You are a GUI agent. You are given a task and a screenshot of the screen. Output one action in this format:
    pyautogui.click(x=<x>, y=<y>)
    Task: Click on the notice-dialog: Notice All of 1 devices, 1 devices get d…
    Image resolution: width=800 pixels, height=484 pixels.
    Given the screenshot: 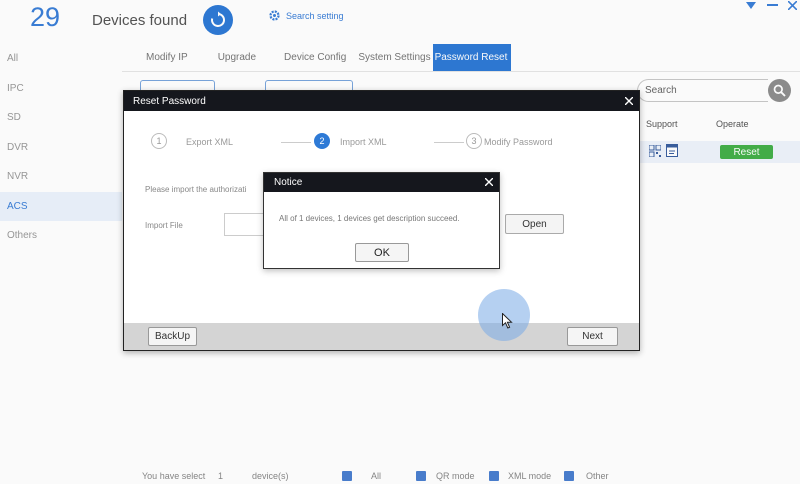 What is the action you would take?
    pyautogui.click(x=381, y=220)
    